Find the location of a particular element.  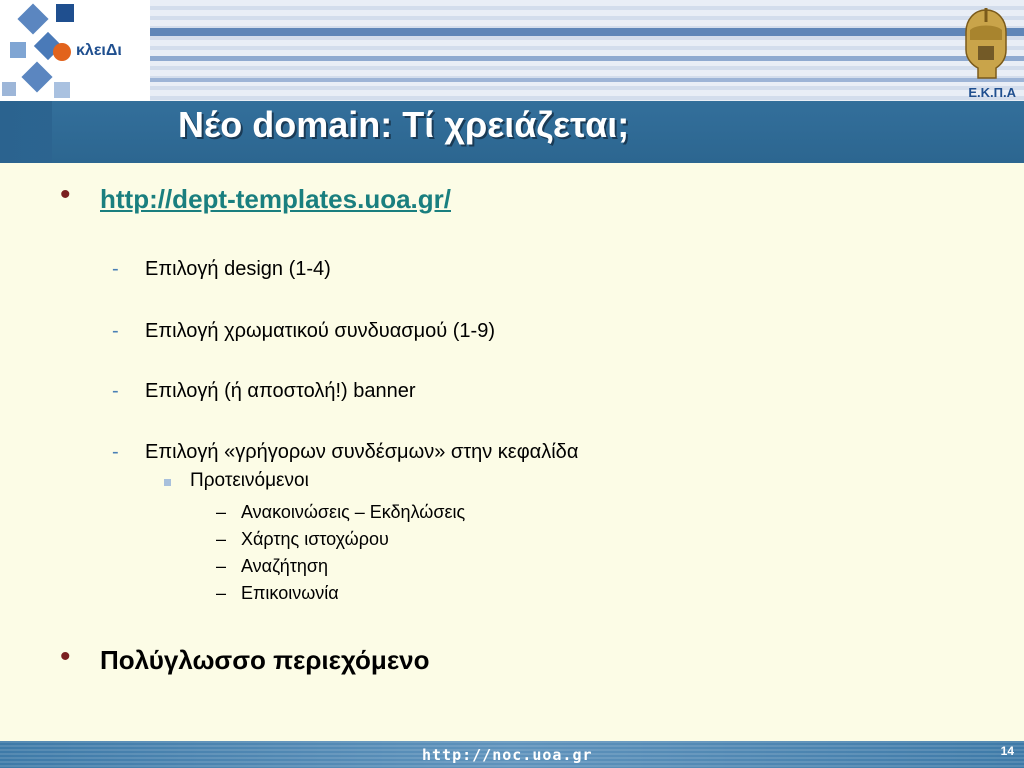

kleidi-logo-icon is located at coordinates (38, 50).